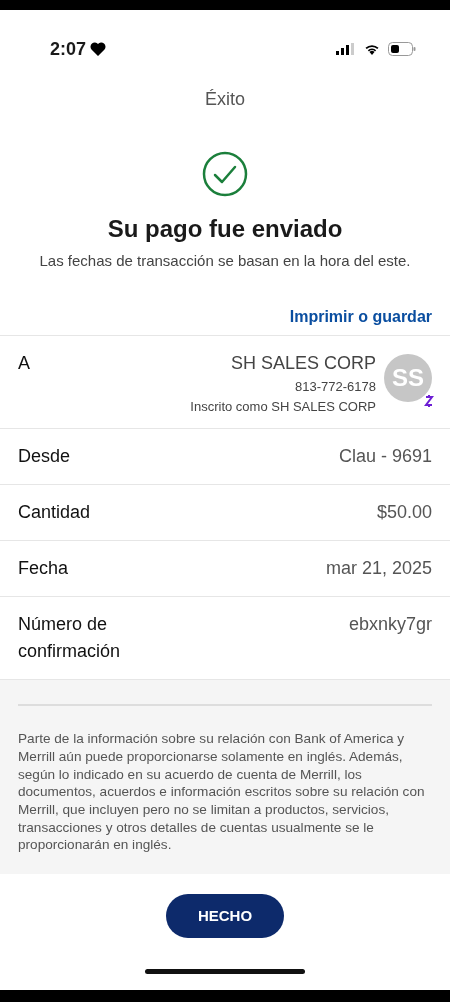  I want to click on signal-icon, so click(346, 49).